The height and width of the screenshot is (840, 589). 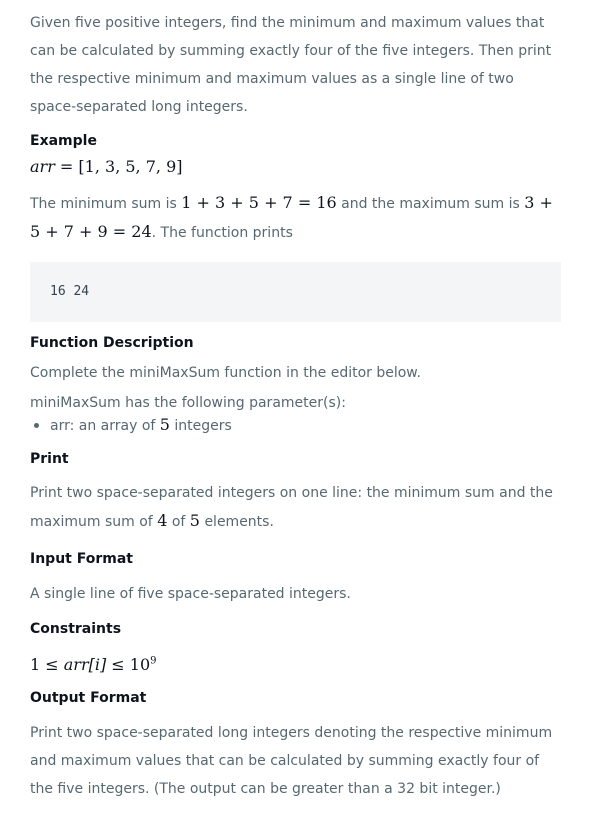 What do you see at coordinates (130, 166) in the screenshot?
I see `arr-value: [1, 3, 5, 7, 9]` at bounding box center [130, 166].